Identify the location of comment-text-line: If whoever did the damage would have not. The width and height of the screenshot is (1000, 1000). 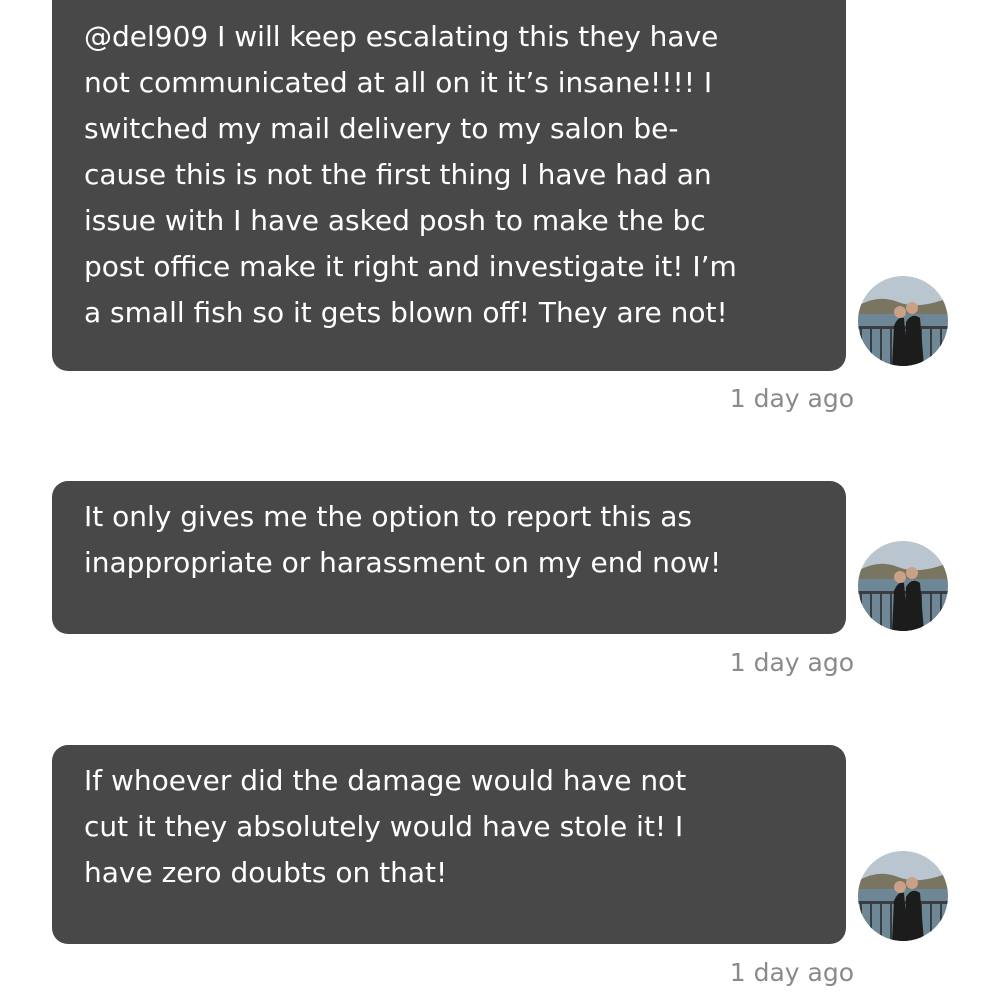
(385, 780).